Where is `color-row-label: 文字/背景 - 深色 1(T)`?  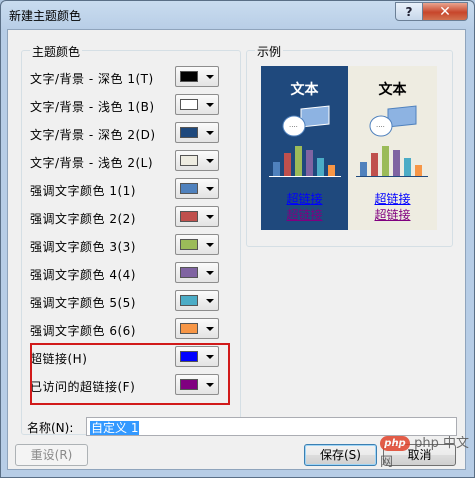 color-row-label: 文字/背景 - 深色 1(T) is located at coordinates (92, 79).